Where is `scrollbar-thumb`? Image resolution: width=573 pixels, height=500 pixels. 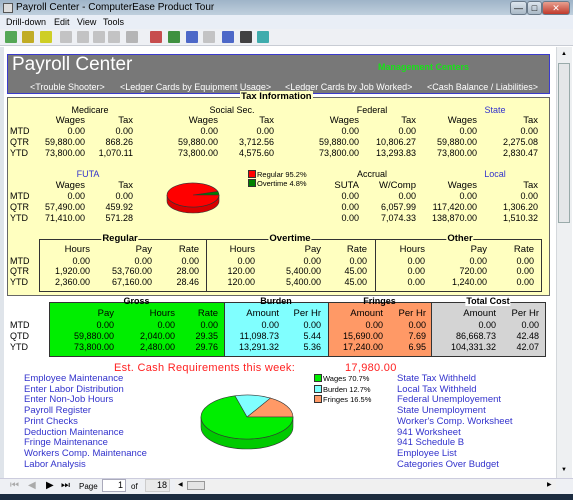
scrollbar-thumb is located at coordinates (564, 143).